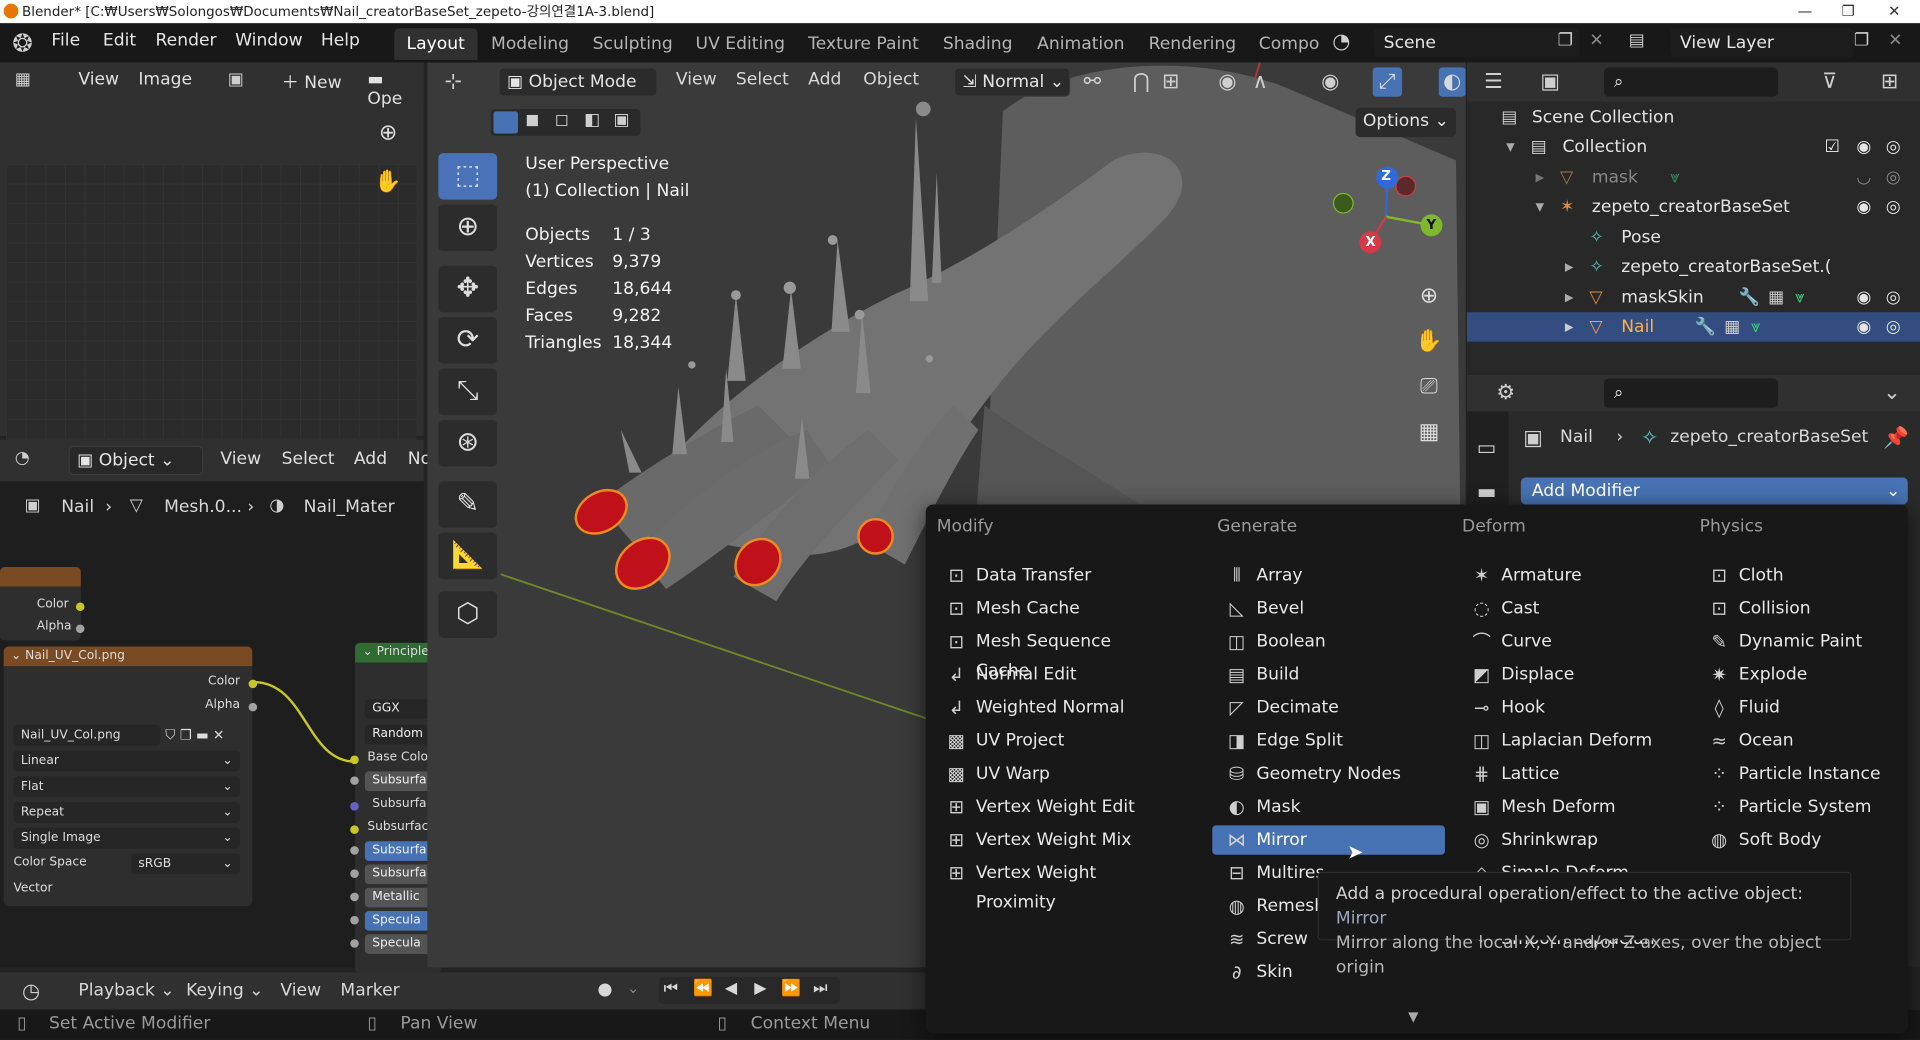 The width and height of the screenshot is (1920, 1040). What do you see at coordinates (1328, 740) in the screenshot?
I see `modifier-item-edge-split: ◨ Edge Split` at bounding box center [1328, 740].